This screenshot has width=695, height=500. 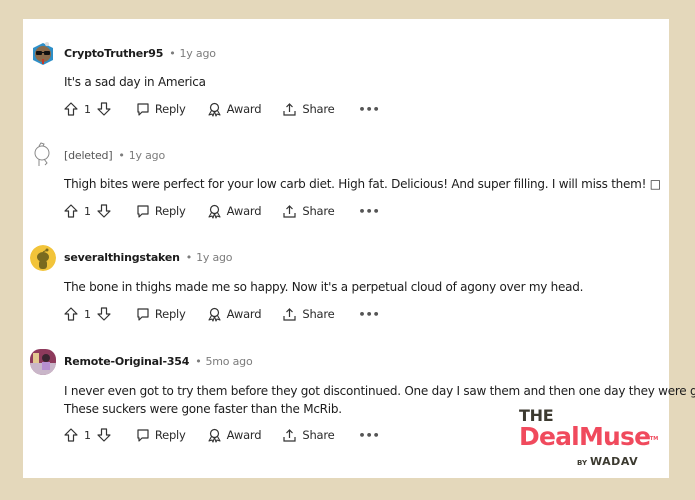 I want to click on cartoon-photo-avatar-icon, so click(x=43, y=362).